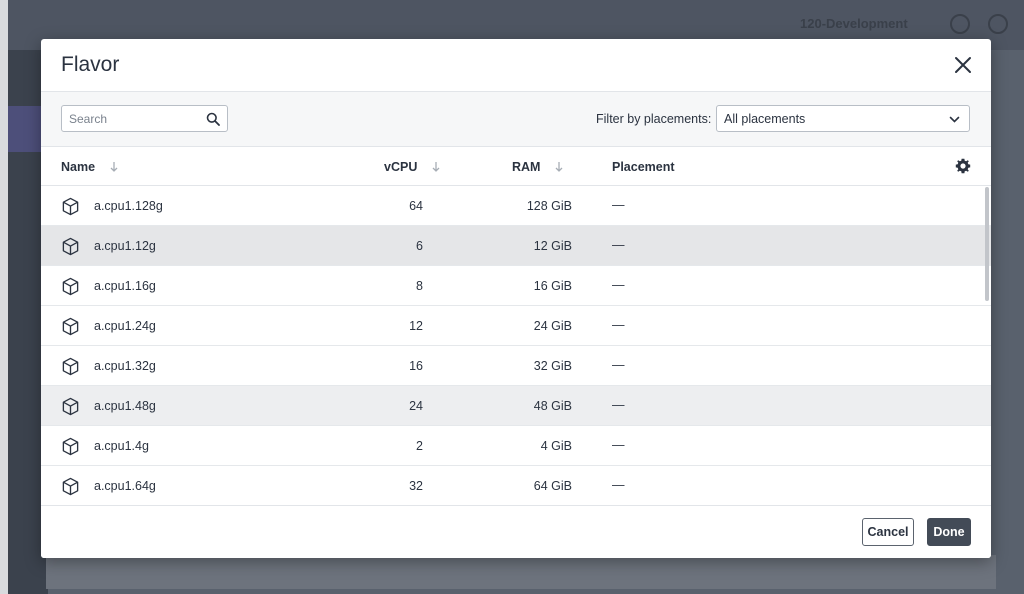 This screenshot has width=1024, height=594. Describe the element at coordinates (121, 446) in the screenshot. I see `row-name: a.cpu1.4g` at that location.